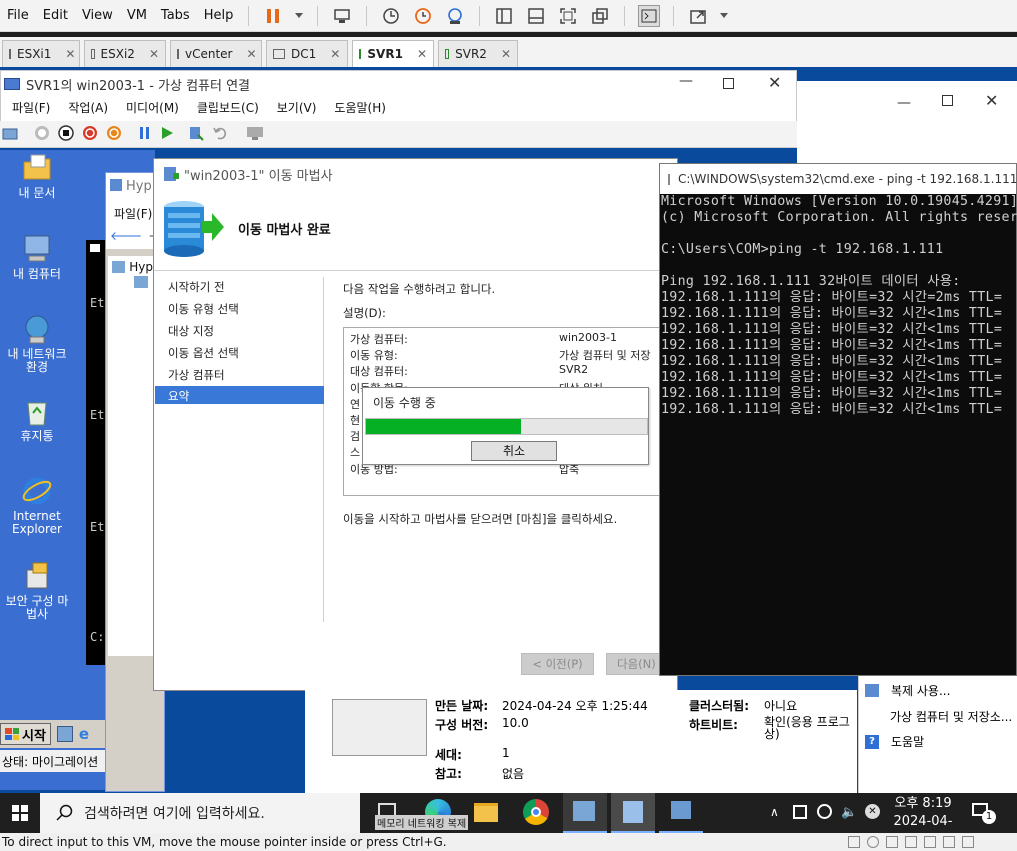 This screenshot has height=851, width=1017. I want to click on tree-root: Hyp, so click(130, 265).